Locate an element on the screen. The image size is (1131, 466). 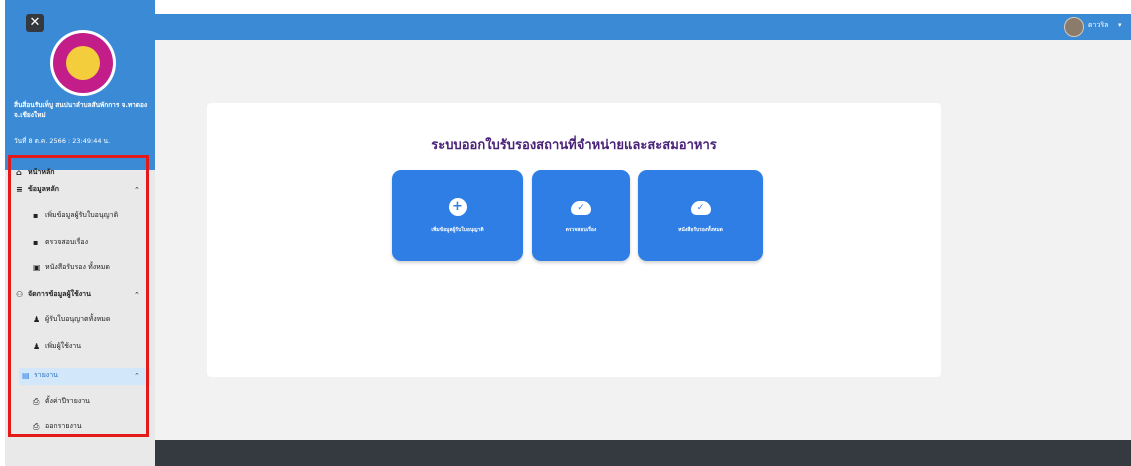
add-user-icon: ♟ is located at coordinates (37, 346).